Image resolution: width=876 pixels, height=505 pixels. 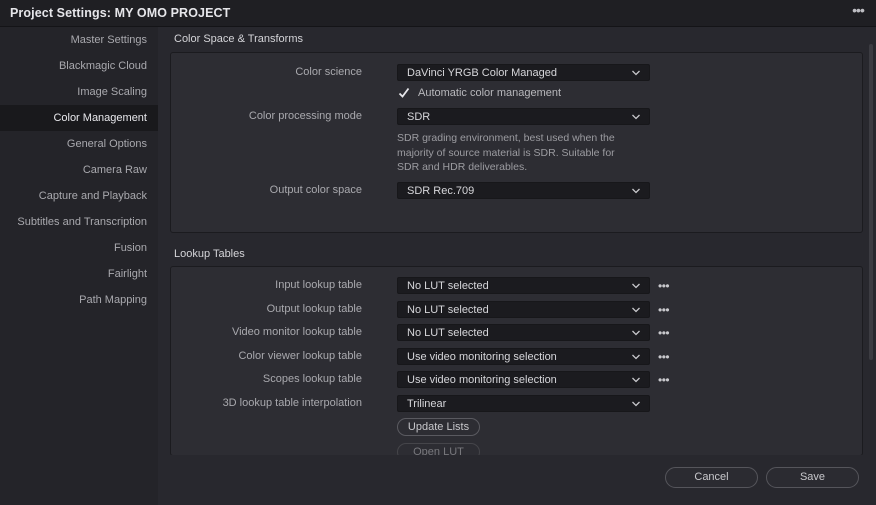 I want to click on color-viewer-lut-value: Use video monitoring selection, so click(x=482, y=357).